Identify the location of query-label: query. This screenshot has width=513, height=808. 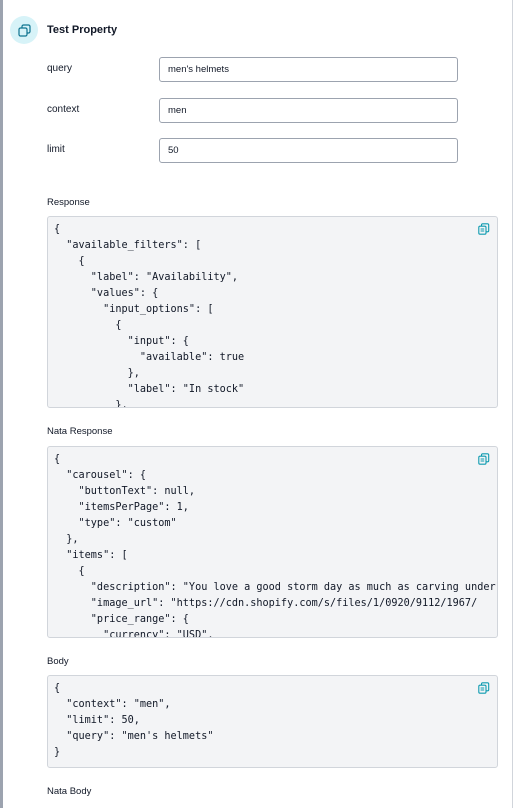
(60, 68).